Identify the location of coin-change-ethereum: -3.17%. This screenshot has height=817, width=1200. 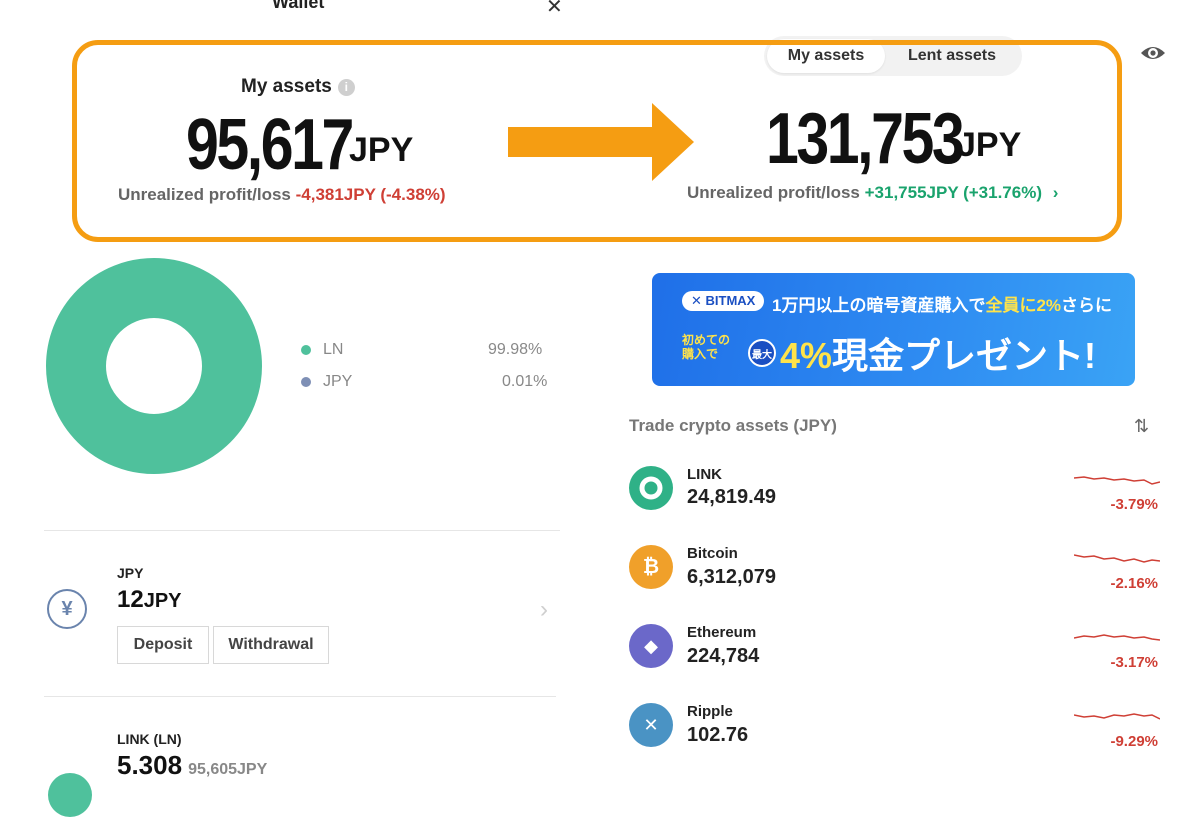
(1134, 662).